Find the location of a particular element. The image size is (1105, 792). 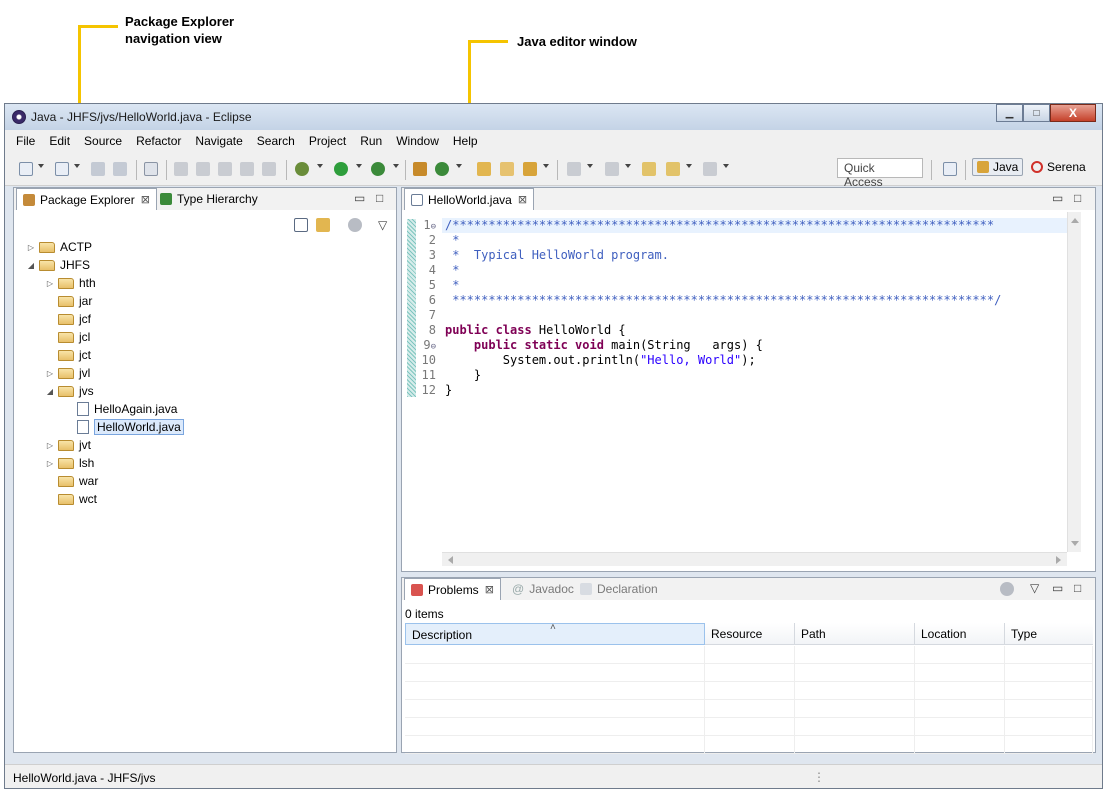

fold-toggle-icon: ⊖ is located at coordinates (433, 227).